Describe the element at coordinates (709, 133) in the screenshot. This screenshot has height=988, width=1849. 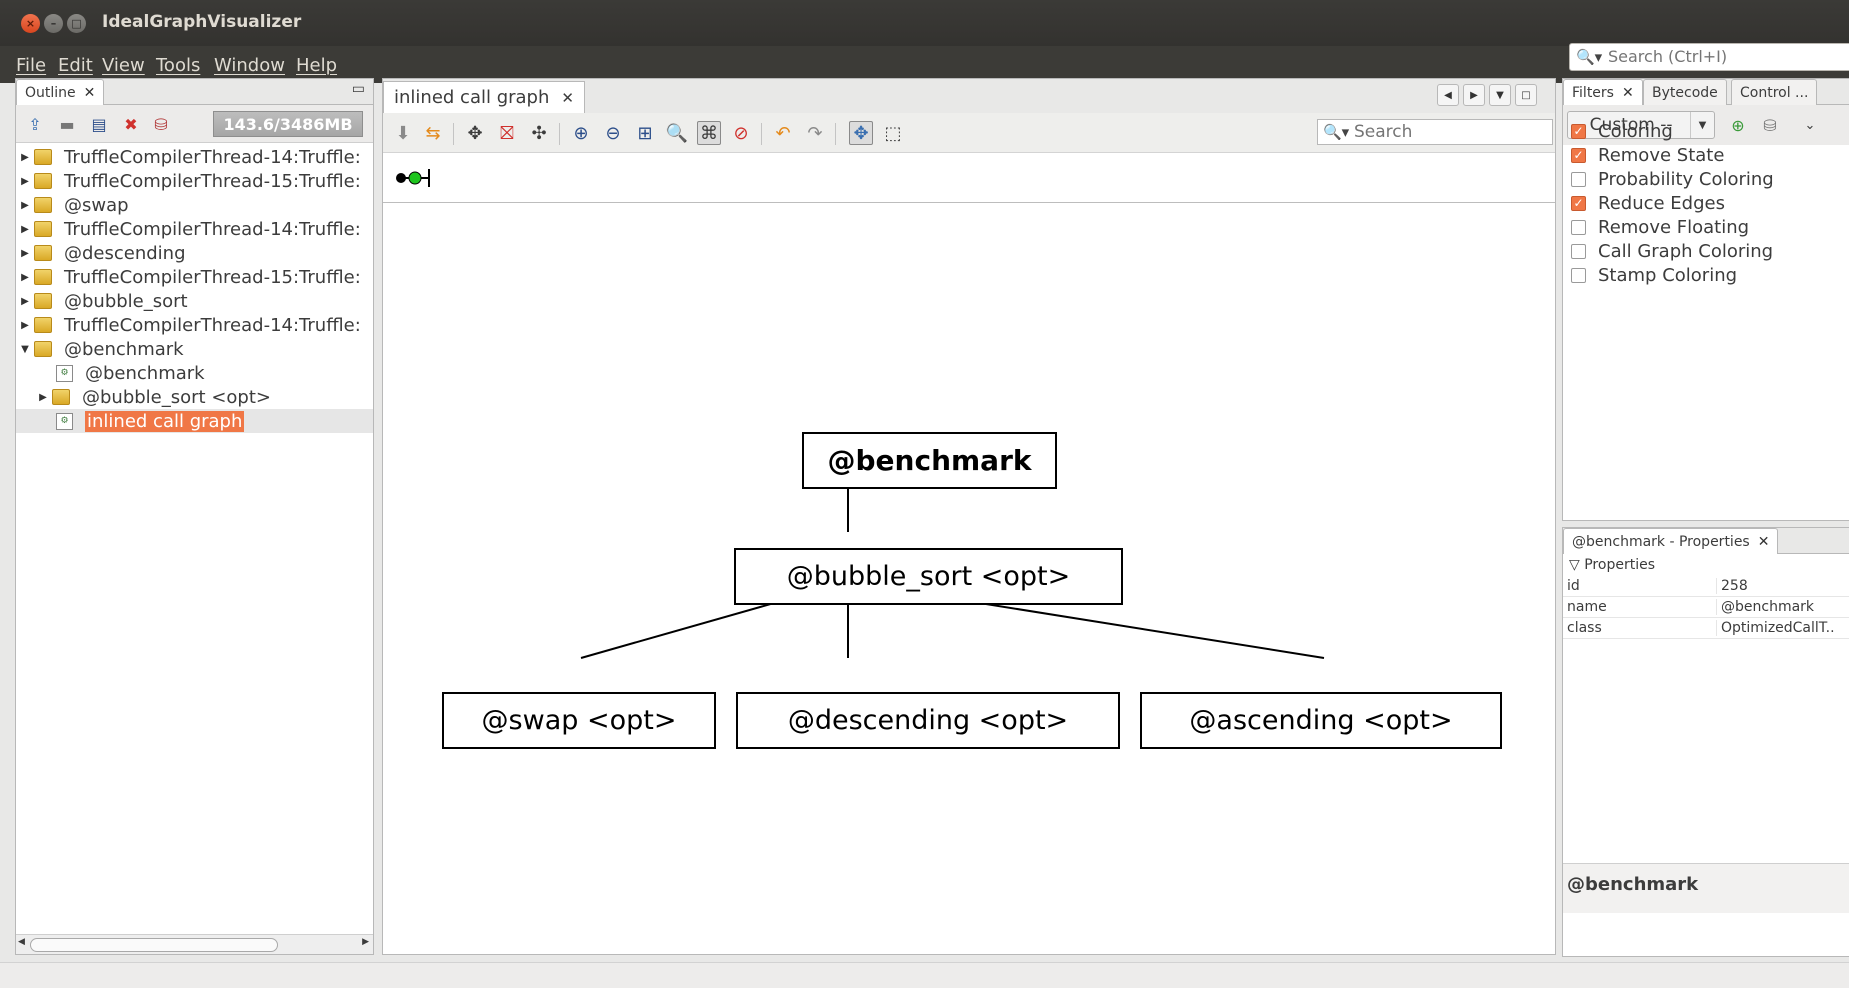
I see `extract-nodes-icon: ⌘` at that location.